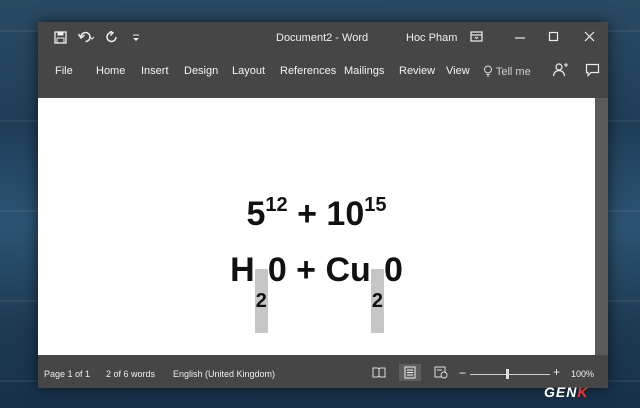 This screenshot has width=640, height=408. Describe the element at coordinates (560, 71) in the screenshot. I see `share-user-icon` at that location.